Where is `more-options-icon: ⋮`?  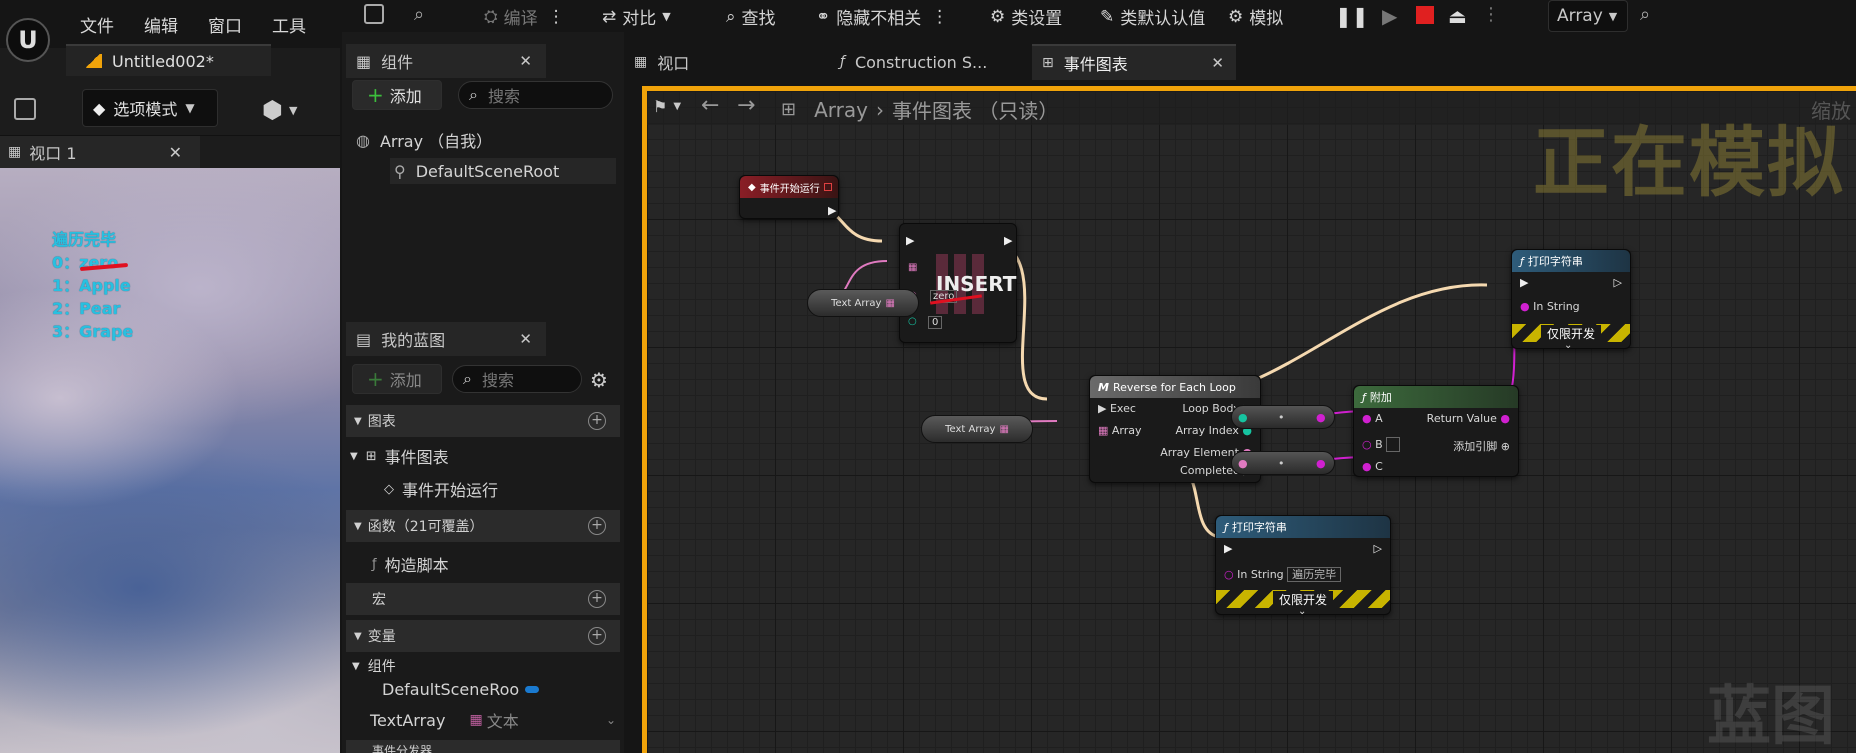 more-options-icon: ⋮ is located at coordinates (1491, 14).